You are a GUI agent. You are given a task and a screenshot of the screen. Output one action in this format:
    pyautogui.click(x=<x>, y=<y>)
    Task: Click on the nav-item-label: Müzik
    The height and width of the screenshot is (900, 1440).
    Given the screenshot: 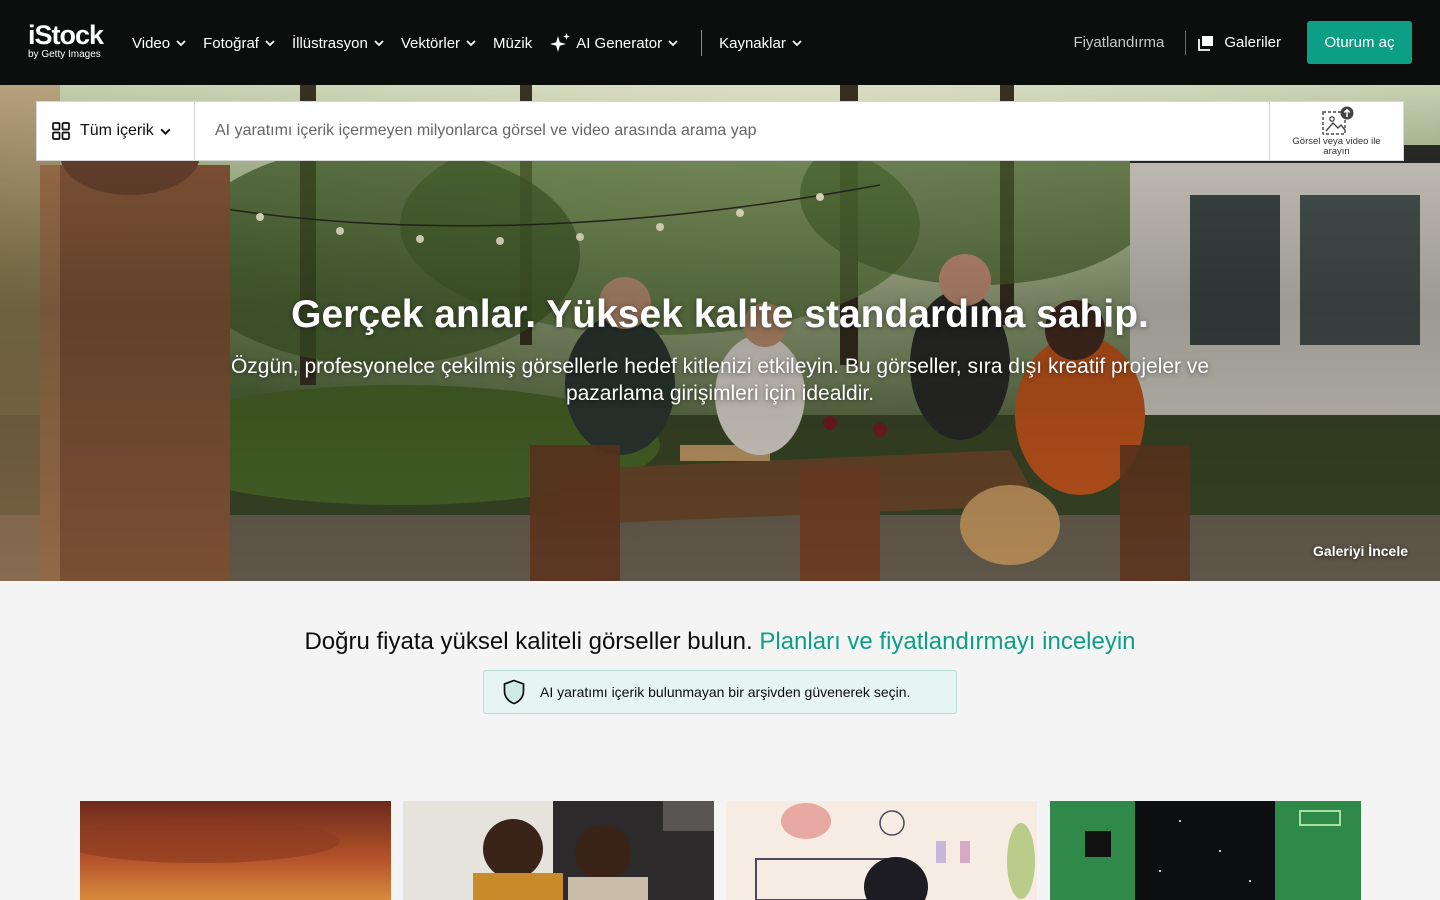 What is the action you would take?
    pyautogui.click(x=513, y=43)
    